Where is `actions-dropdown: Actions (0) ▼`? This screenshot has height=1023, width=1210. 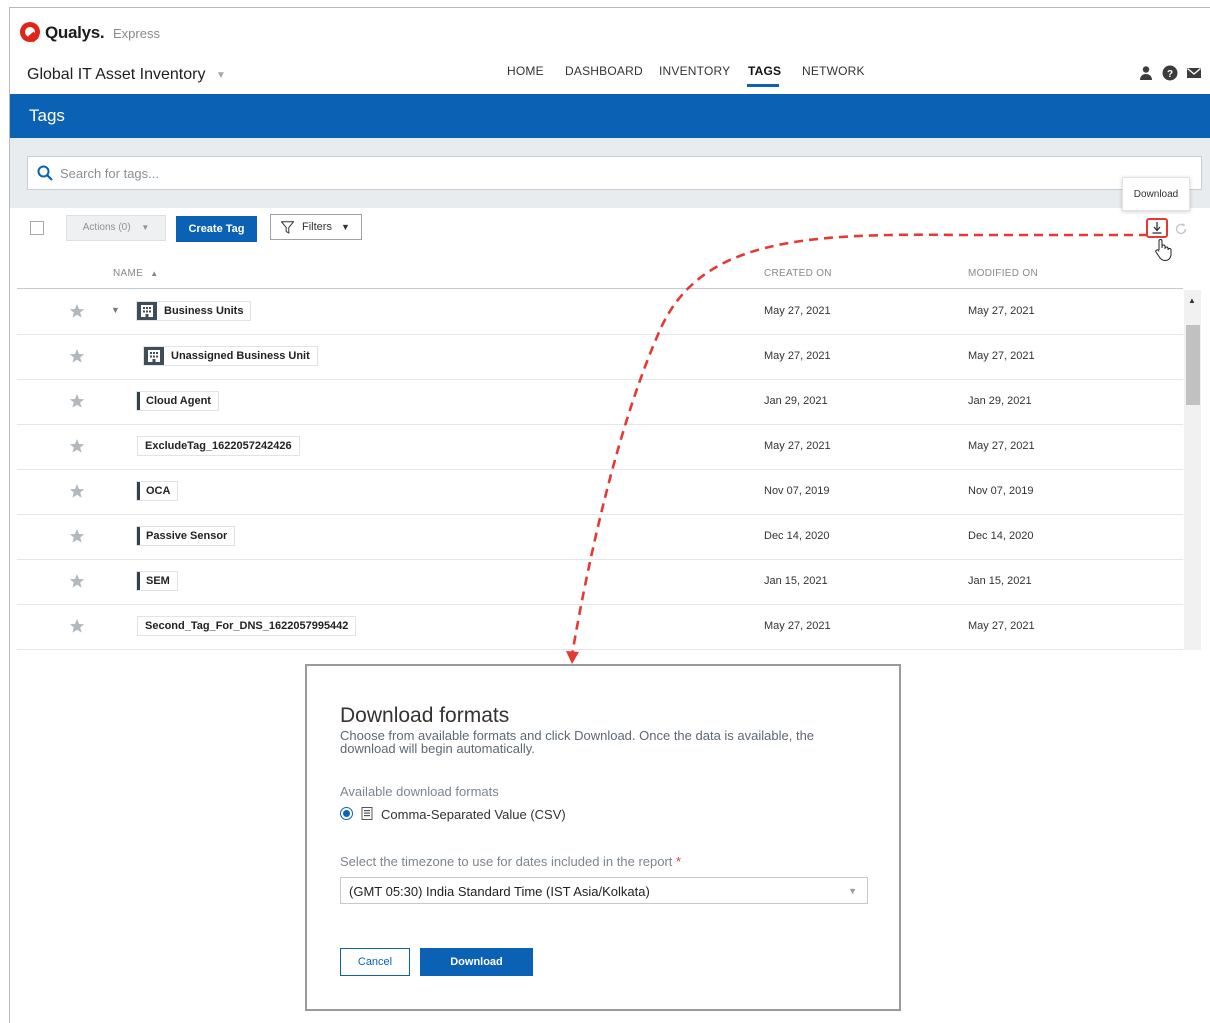
actions-dropdown: Actions (0) ▼ is located at coordinates (116, 228).